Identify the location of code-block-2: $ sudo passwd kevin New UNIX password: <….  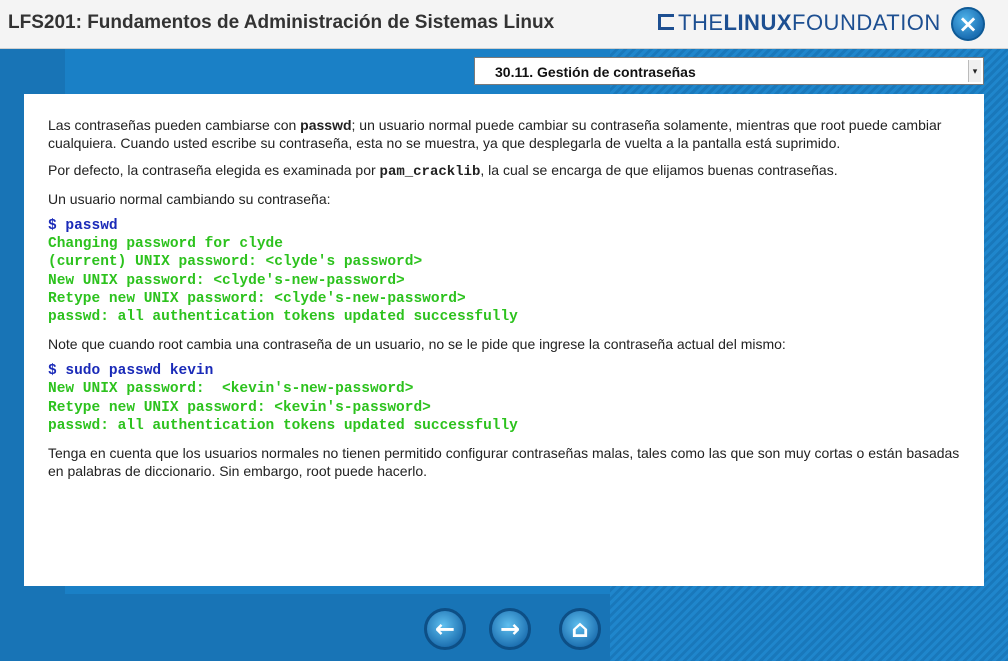
(504, 398).